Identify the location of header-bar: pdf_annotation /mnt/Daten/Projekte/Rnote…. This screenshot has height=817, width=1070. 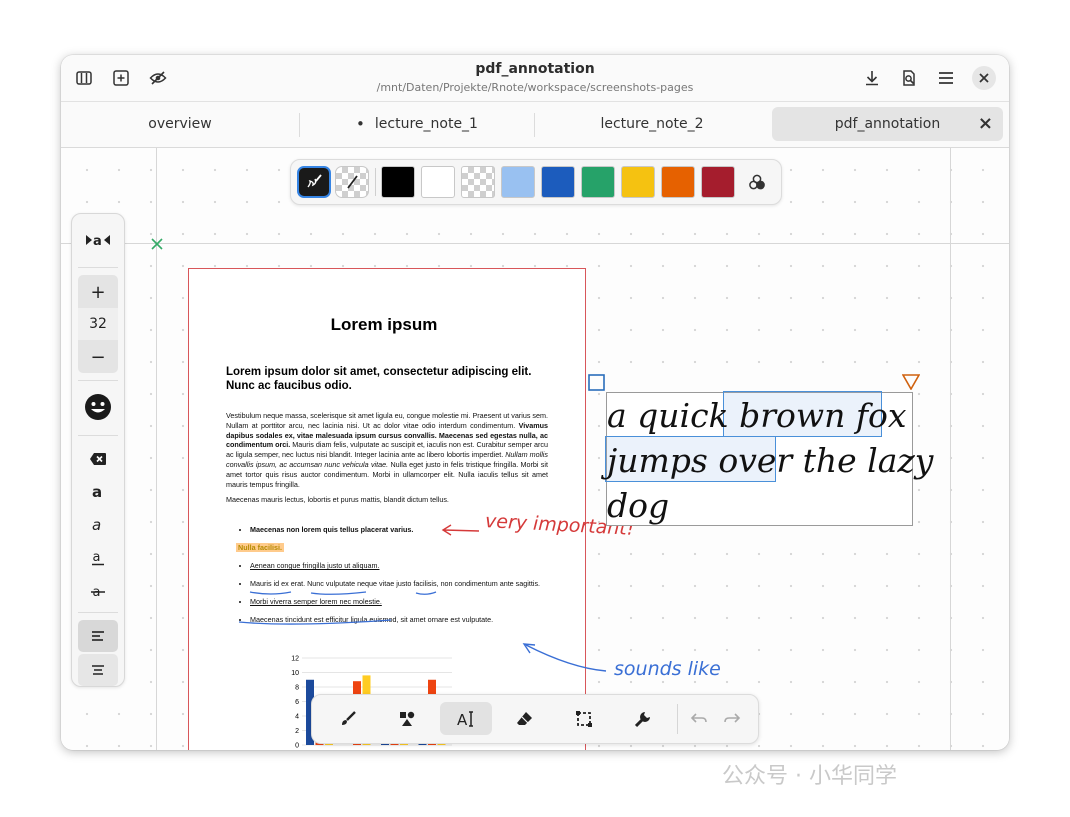
(535, 78).